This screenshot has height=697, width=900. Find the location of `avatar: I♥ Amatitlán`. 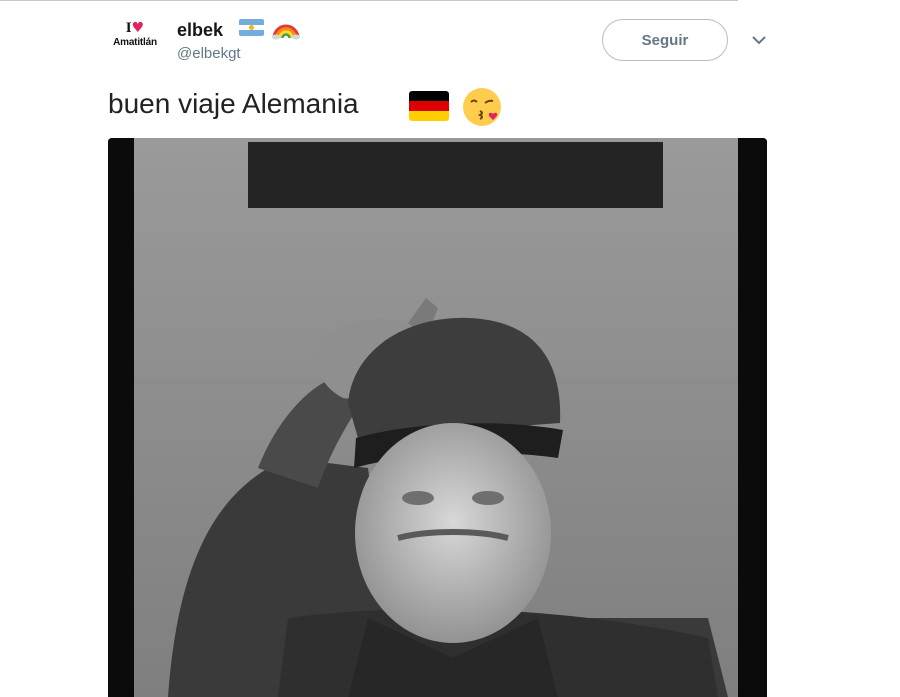

avatar: I♥ Amatitlán is located at coordinates (135, 42).